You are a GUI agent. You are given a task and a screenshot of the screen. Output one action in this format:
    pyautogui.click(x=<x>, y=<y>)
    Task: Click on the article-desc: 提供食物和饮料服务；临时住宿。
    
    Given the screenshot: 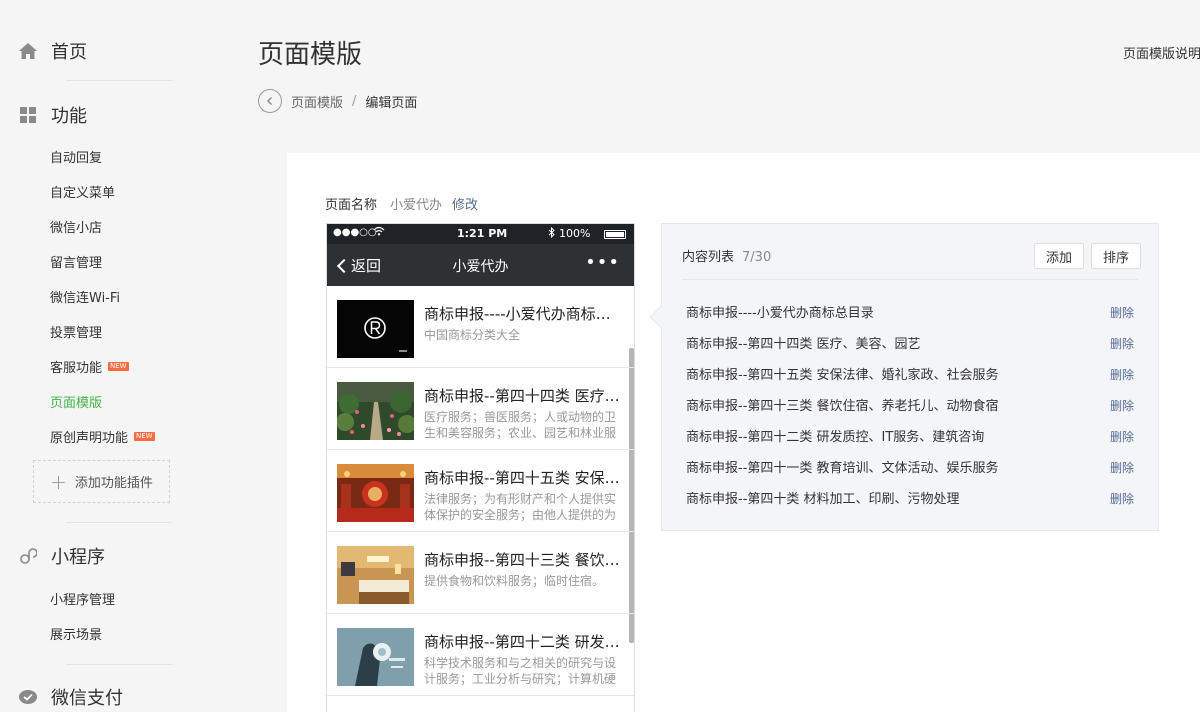 What is the action you would take?
    pyautogui.click(x=514, y=581)
    